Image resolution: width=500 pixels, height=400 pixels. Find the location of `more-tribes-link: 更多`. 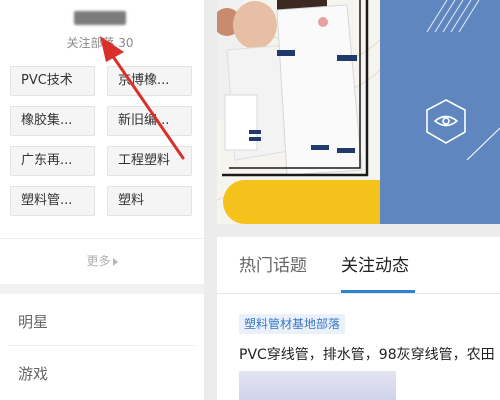

more-tribes-link: 更多 is located at coordinates (102, 261).